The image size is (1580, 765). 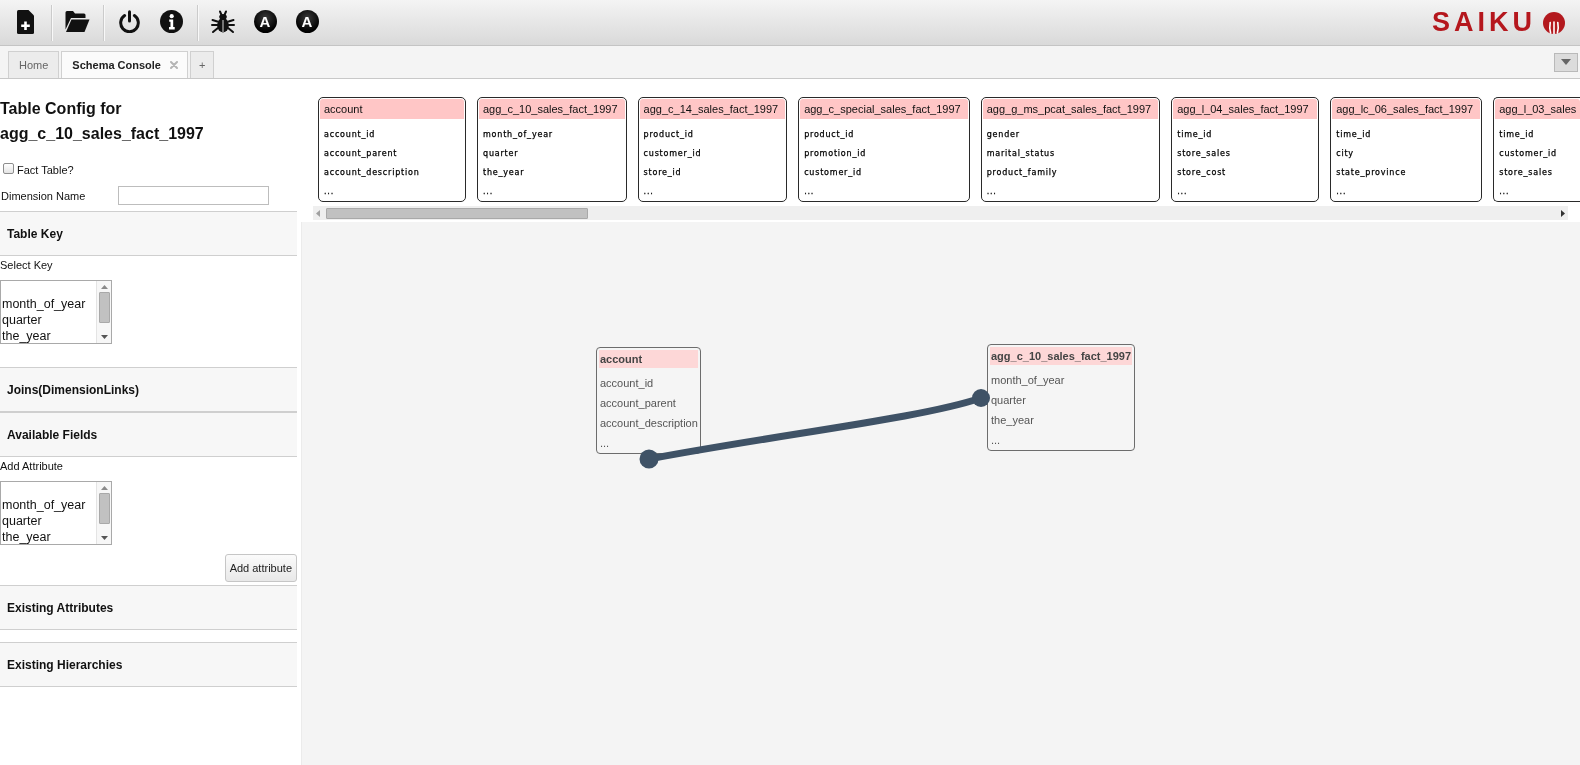 What do you see at coordinates (1070, 109) in the screenshot?
I see `table-card-title: agg_g_ms_pcat_sales_fact_1997` at bounding box center [1070, 109].